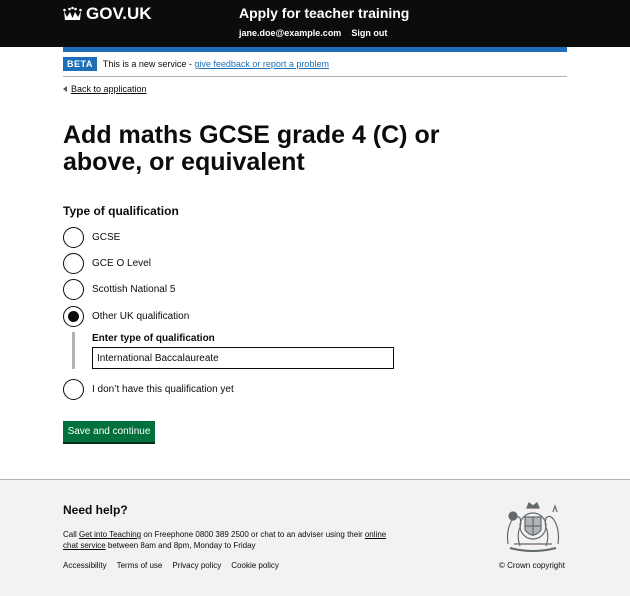  I want to click on radio-scottish-national-5: Scottish National 5, so click(119, 289).